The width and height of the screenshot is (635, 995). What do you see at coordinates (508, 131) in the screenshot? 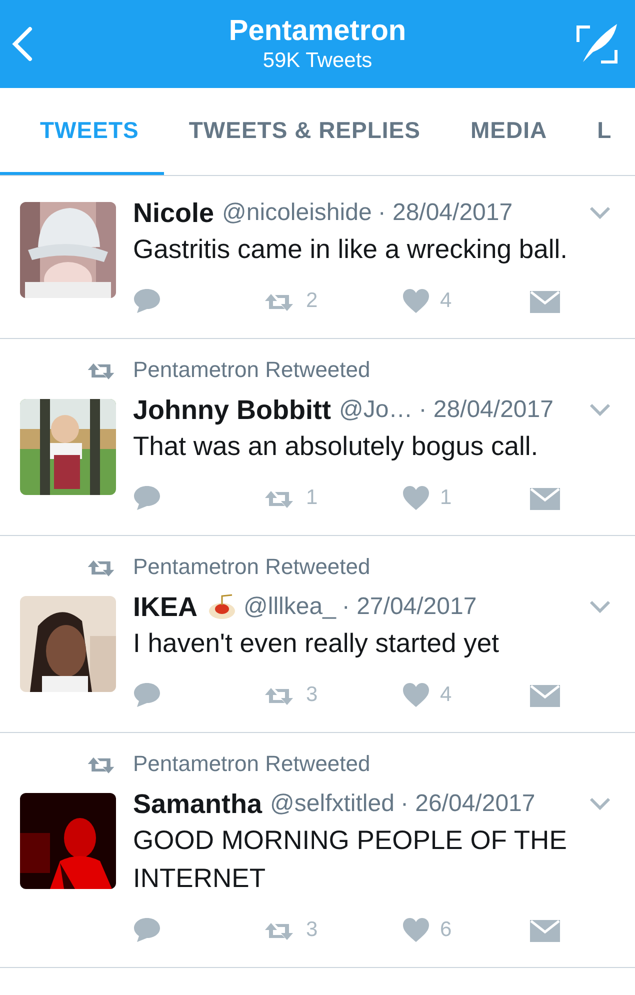
I see `profile-tab: MEDIA` at bounding box center [508, 131].